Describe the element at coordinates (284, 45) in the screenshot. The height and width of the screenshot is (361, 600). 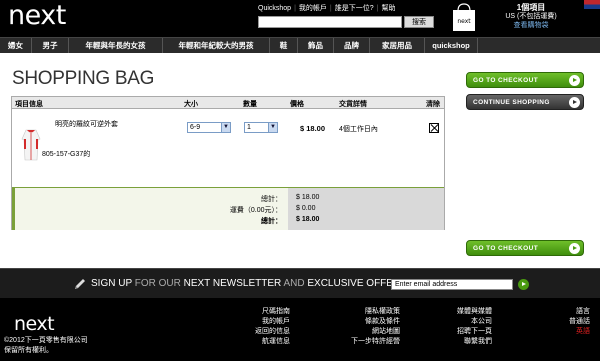
I see `nav-shoes: 鞋` at that location.